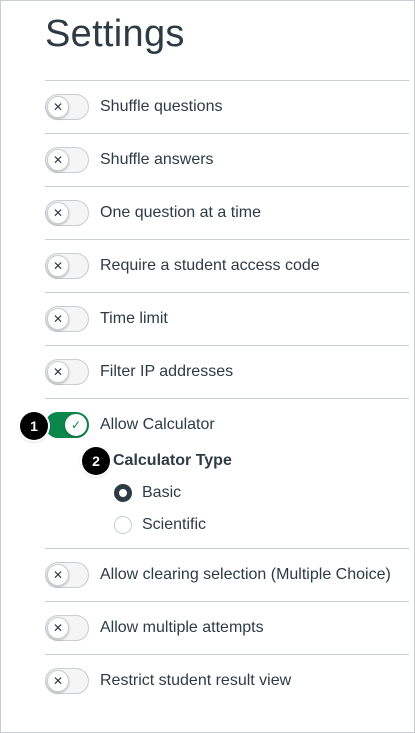 Image resolution: width=415 pixels, height=733 pixels. I want to click on setting-row-filter-ip: ✕ Filter IP addresses, so click(227, 372).